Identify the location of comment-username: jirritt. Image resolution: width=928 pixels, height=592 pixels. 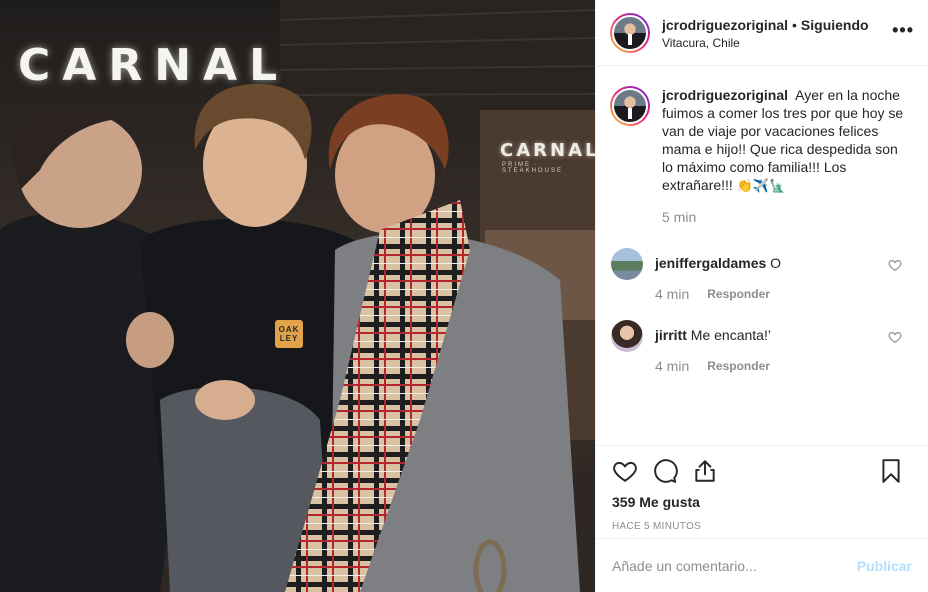
(671, 335).